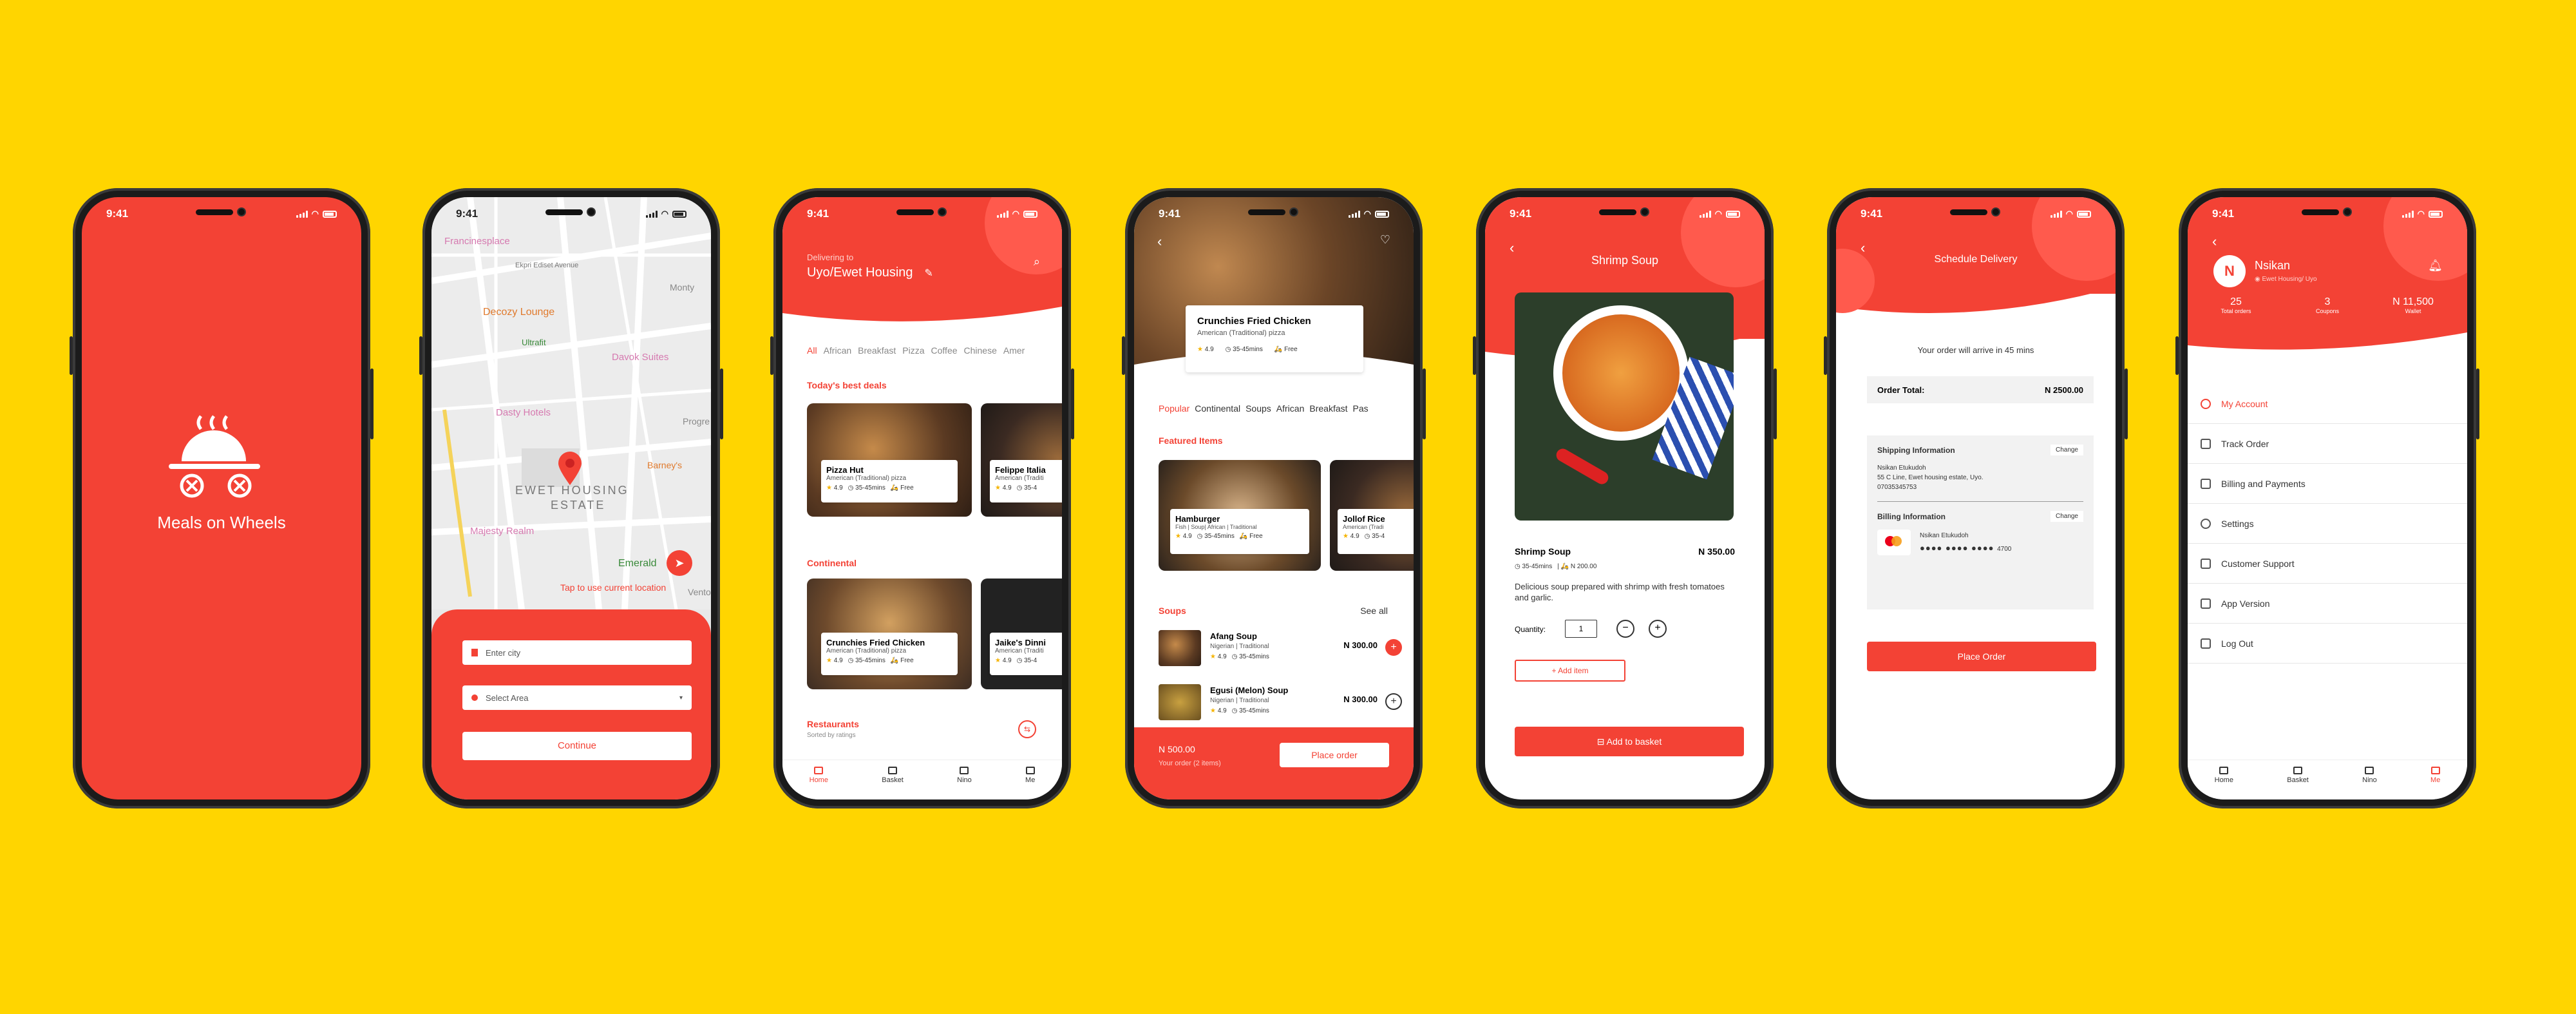  What do you see at coordinates (1625, 629) in the screenshot?
I see `minus-icon: −` at bounding box center [1625, 629].